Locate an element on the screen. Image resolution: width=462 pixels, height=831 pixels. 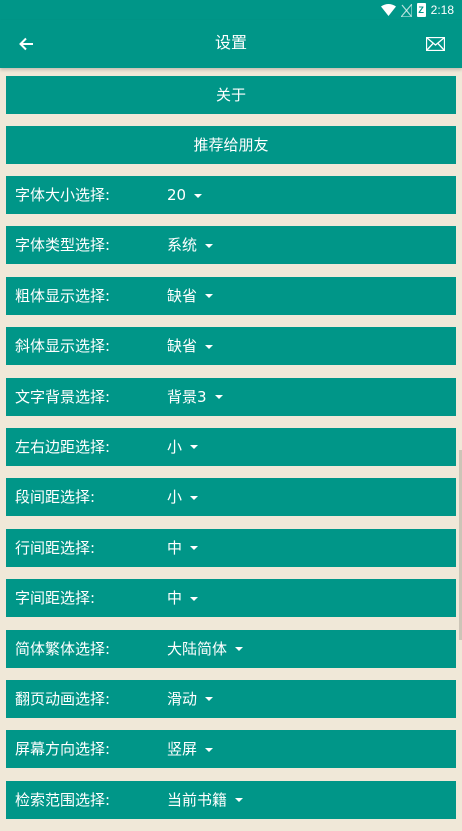
status-icons: Z 2:18 is located at coordinates (417, 10).